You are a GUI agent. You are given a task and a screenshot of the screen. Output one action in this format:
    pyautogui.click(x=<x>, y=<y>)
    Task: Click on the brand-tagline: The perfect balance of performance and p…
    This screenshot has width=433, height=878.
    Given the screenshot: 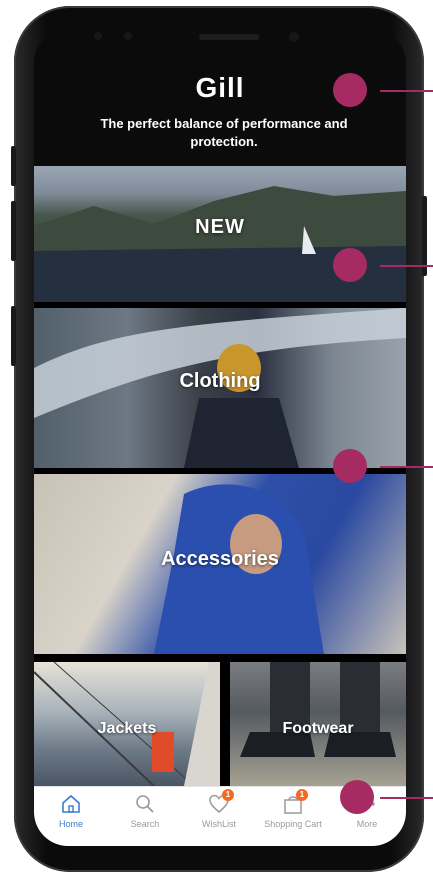 What is the action you would take?
    pyautogui.click(x=224, y=132)
    